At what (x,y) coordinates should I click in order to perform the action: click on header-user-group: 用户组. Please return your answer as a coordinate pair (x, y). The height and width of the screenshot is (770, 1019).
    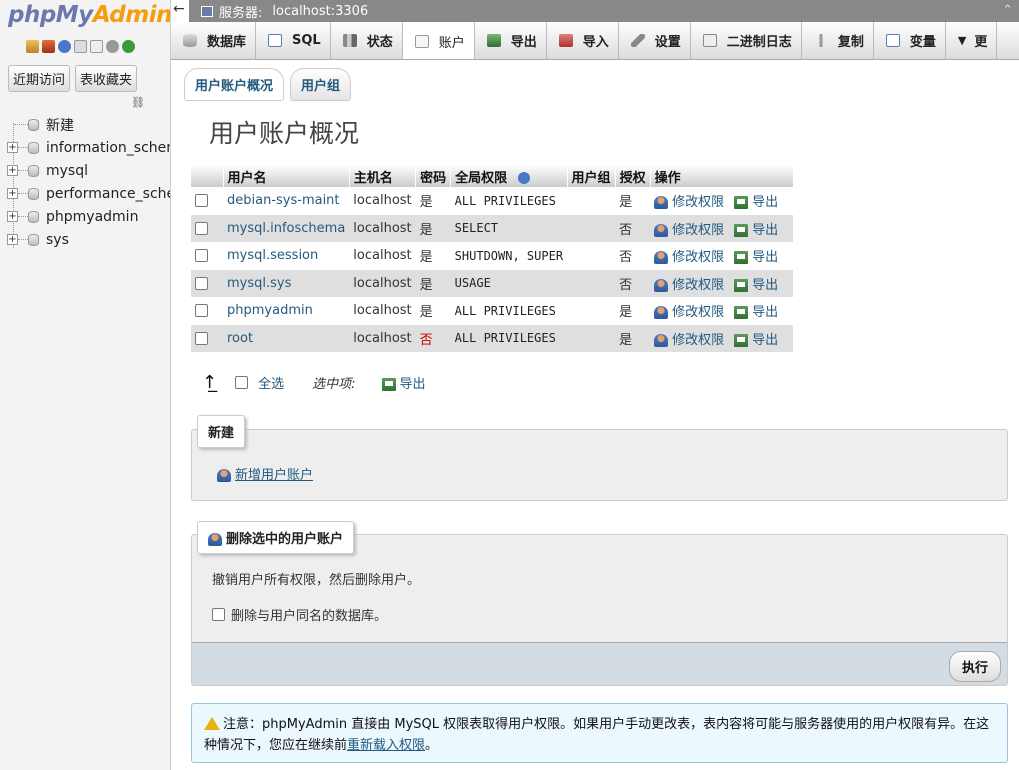
    Looking at the image, I should click on (591, 176).